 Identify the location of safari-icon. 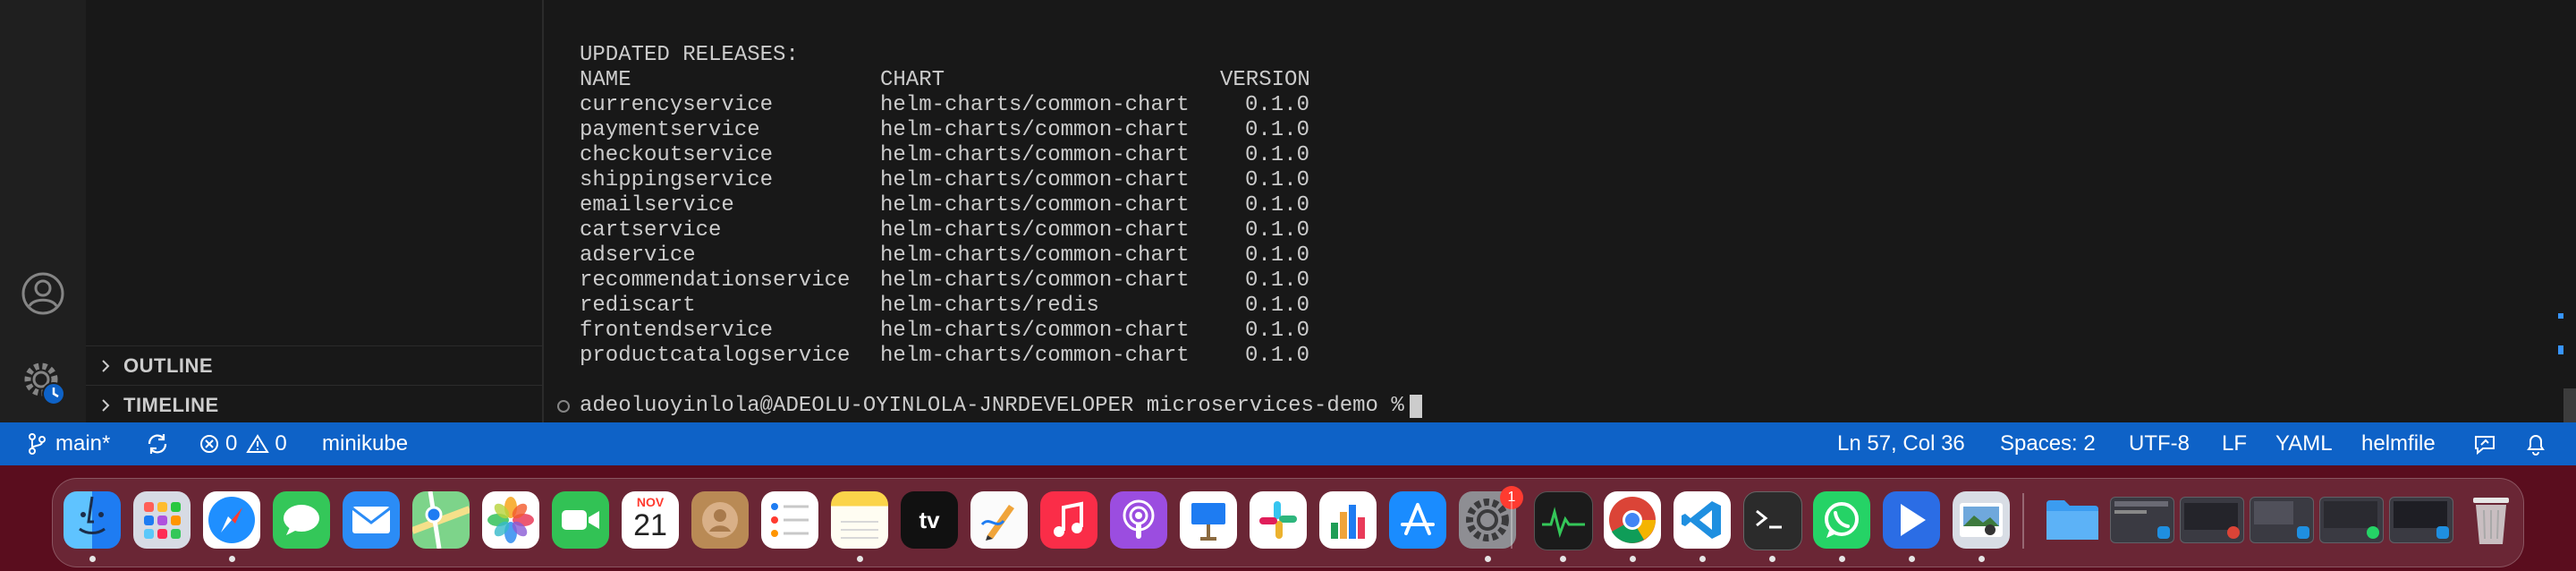
(231, 520).